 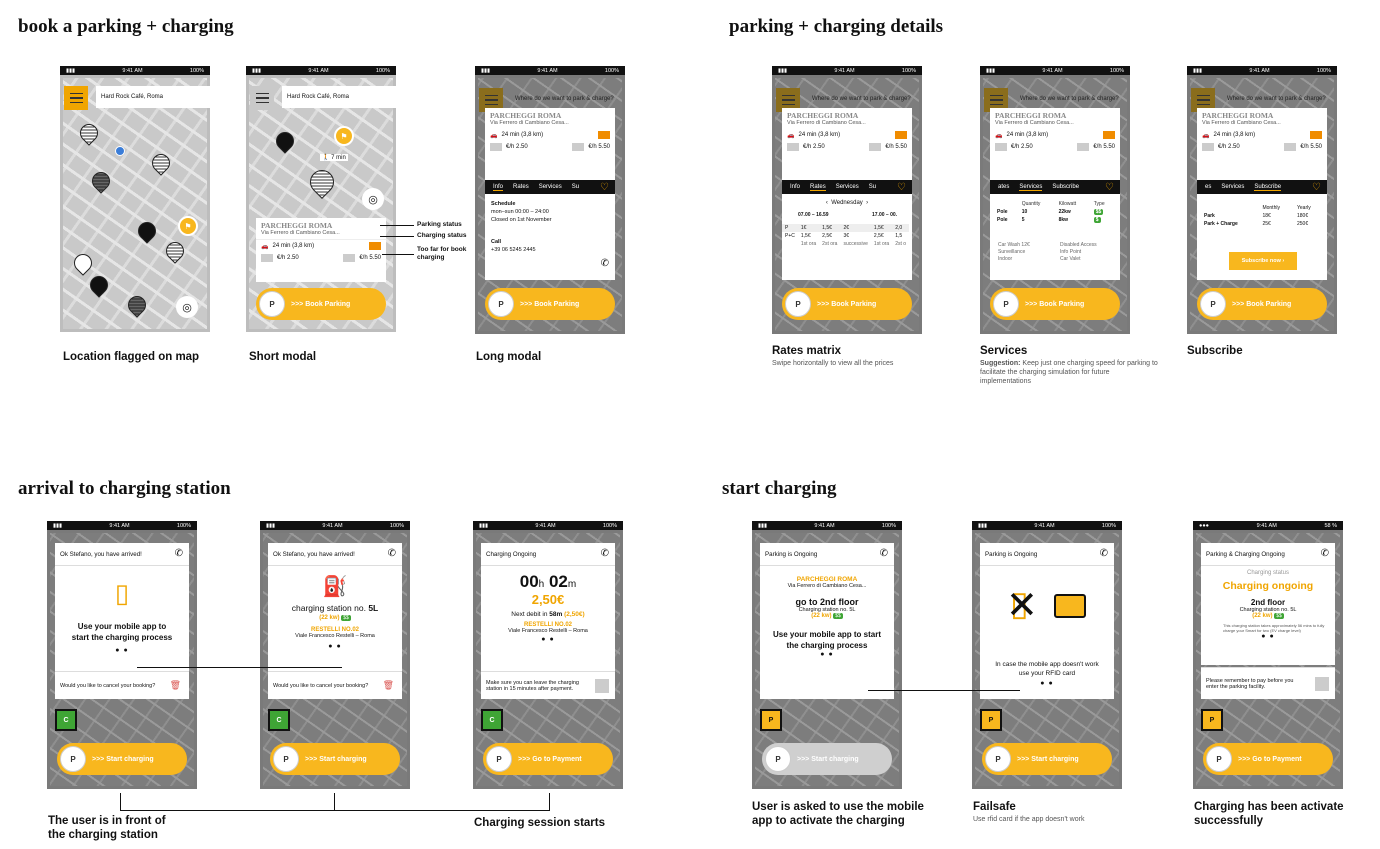 What do you see at coordinates (439, 224) in the screenshot?
I see `annotation-parking-status: Parking status` at bounding box center [439, 224].